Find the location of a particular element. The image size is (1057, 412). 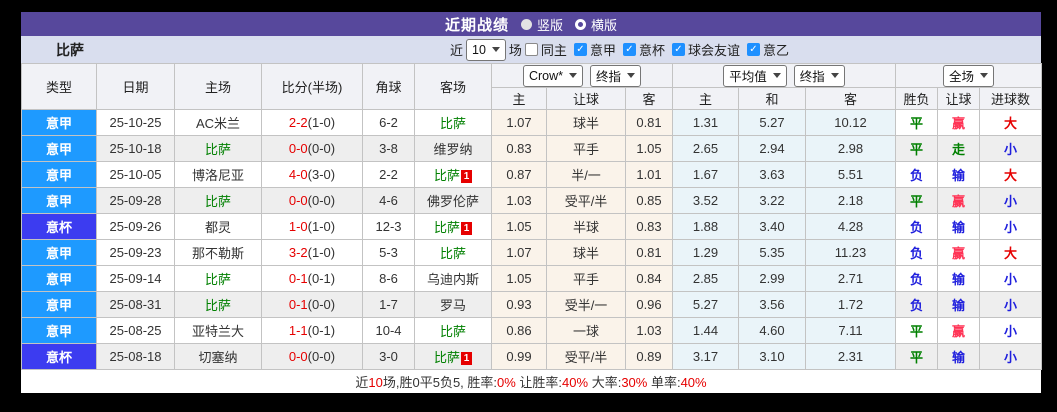

odds-away-cell: 1.05 is located at coordinates (649, 148).